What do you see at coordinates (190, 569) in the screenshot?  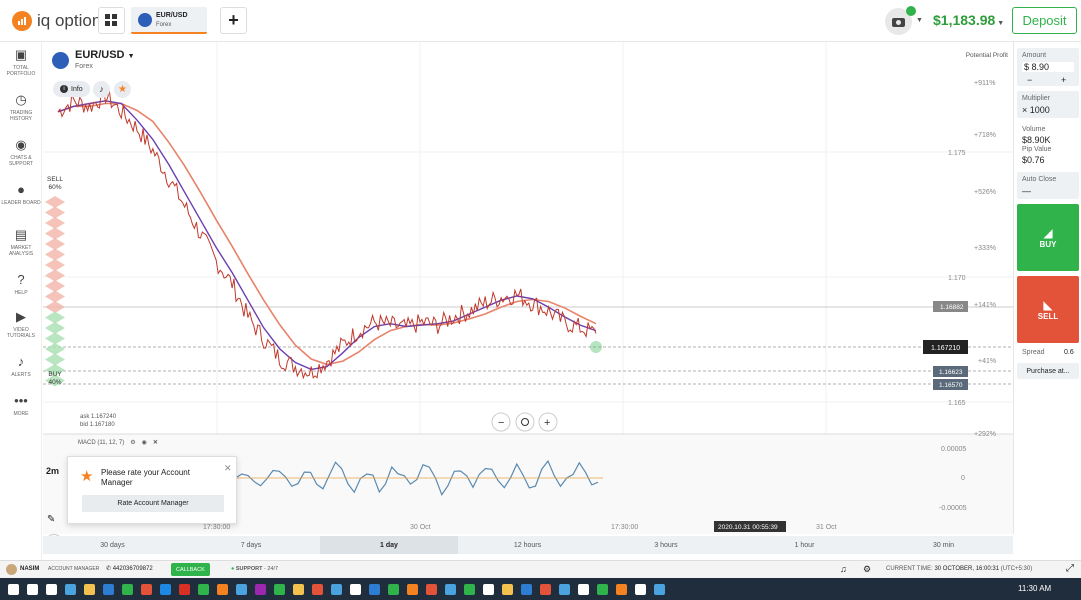 I see `callback-button: CALLBACK` at bounding box center [190, 569].